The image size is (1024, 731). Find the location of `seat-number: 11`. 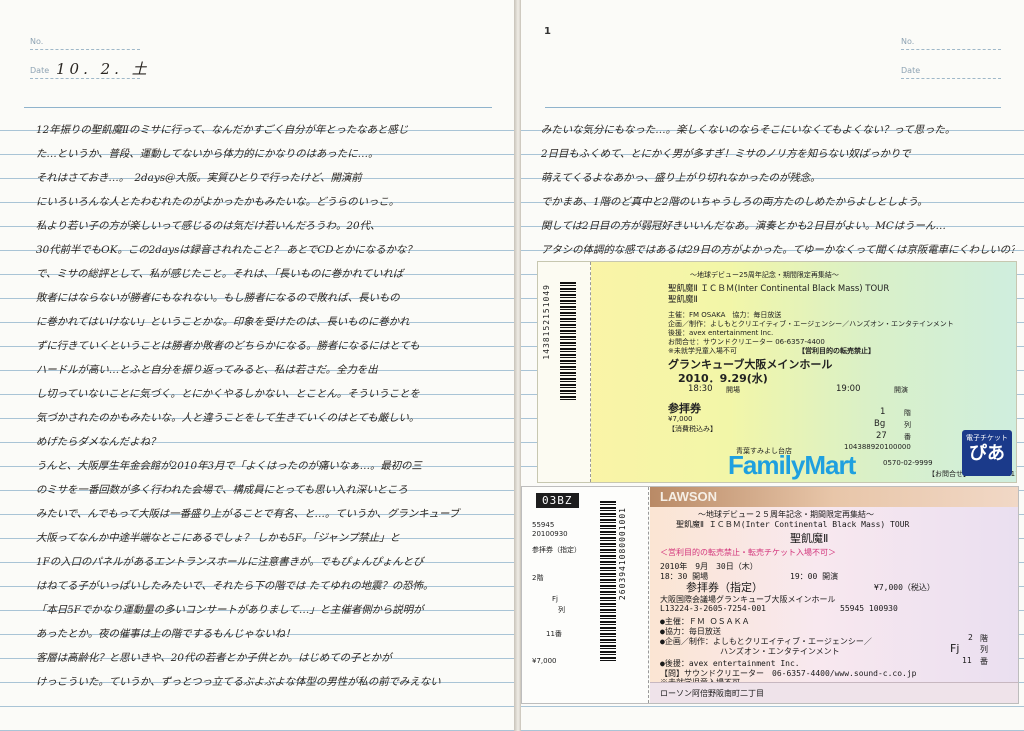

seat-number: 11 is located at coordinates (967, 660).